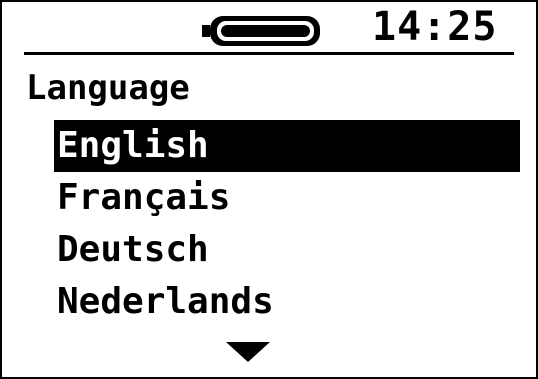  Describe the element at coordinates (287, 198) in the screenshot. I see `language-option-francais: Français` at that location.